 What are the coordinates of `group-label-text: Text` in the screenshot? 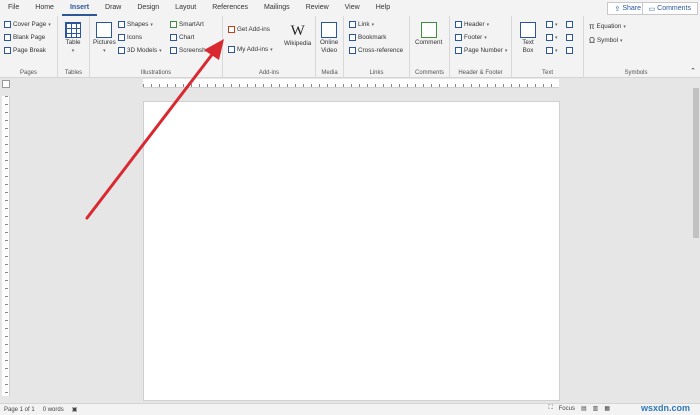 It's located at (547, 73).